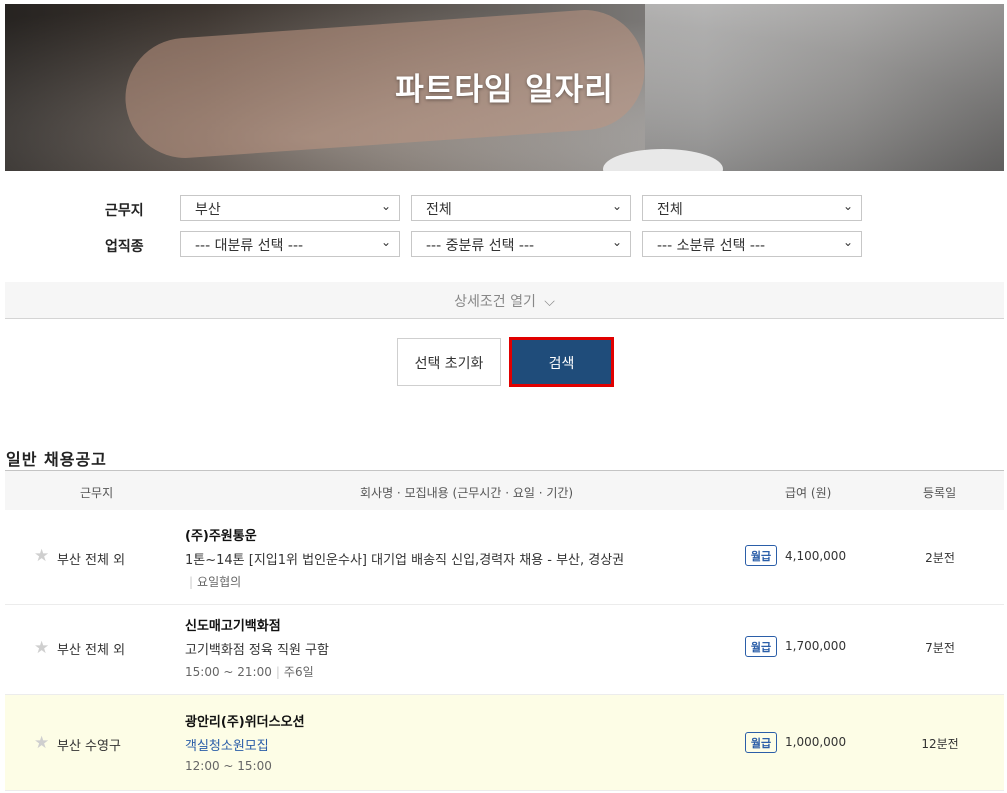 The width and height of the screenshot is (1007, 793). I want to click on search-button: 검색, so click(561, 362).